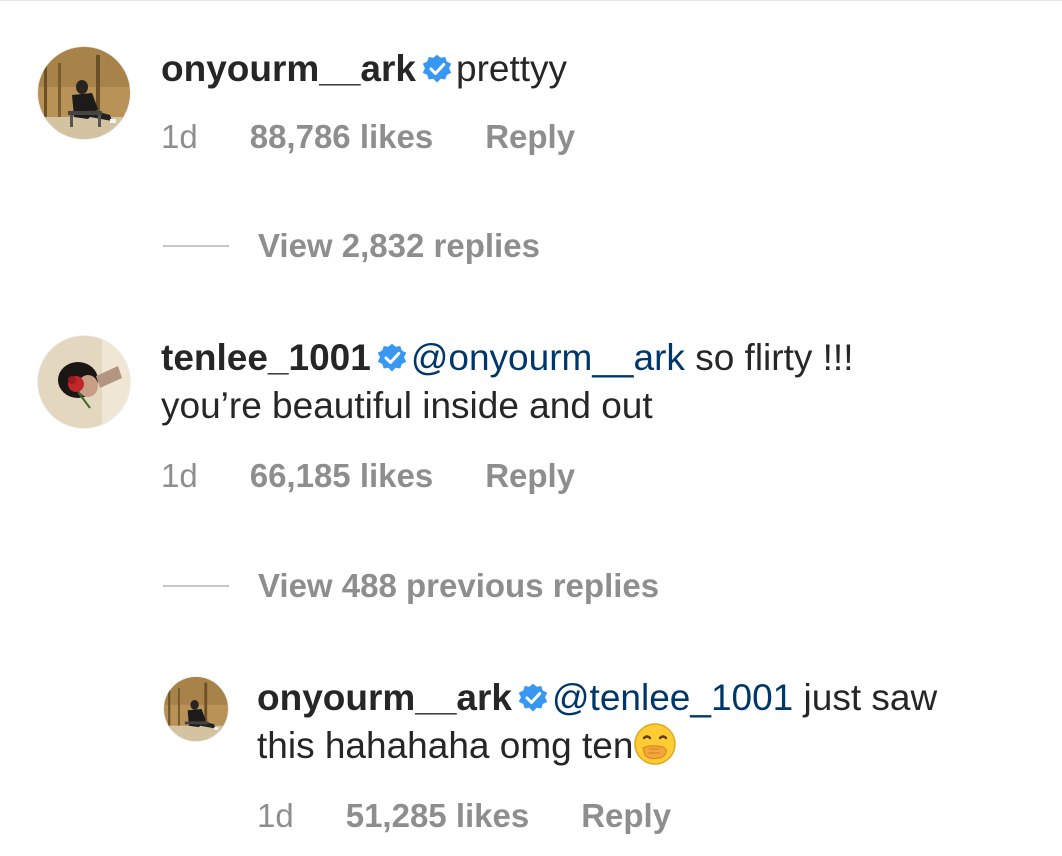 This screenshot has width=1062, height=856. I want to click on likes-count: 66,185 likes, so click(342, 476).